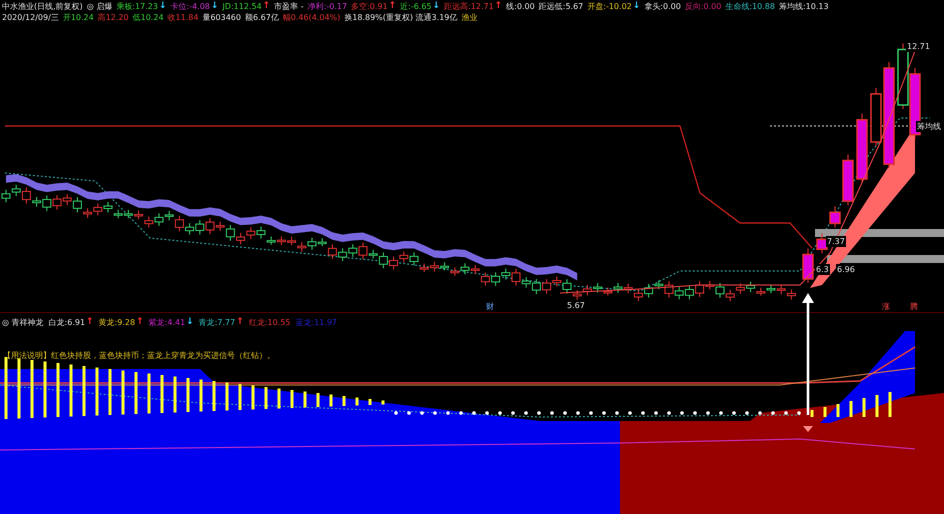 The width and height of the screenshot is (944, 514). What do you see at coordinates (360, 6) in the screenshot?
I see `stat-label: 多空:` at bounding box center [360, 6].